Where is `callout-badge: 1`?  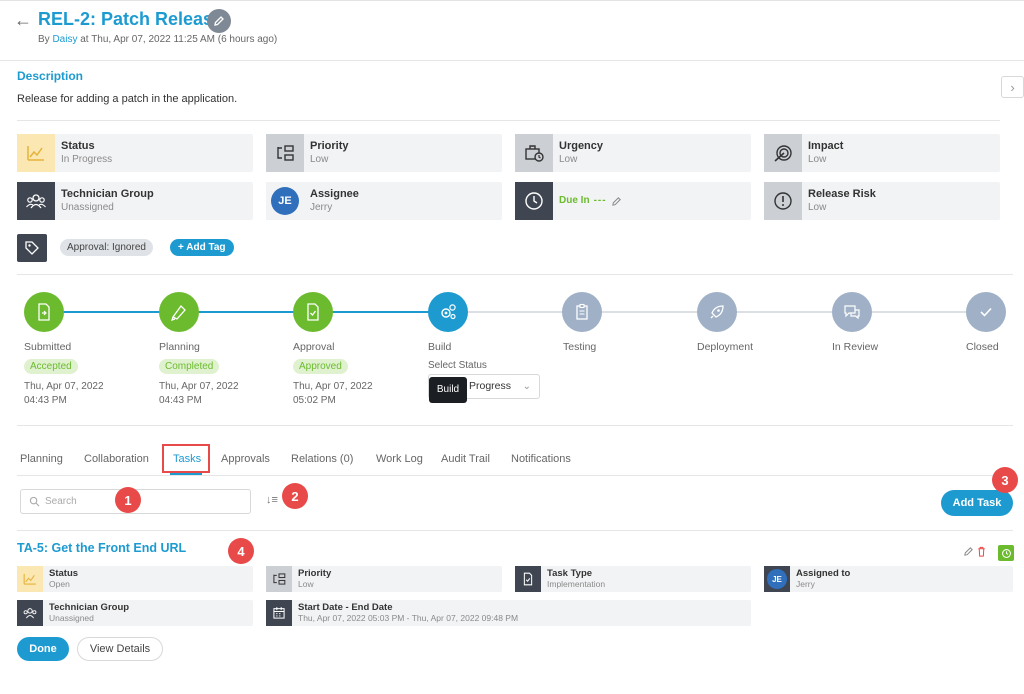 callout-badge: 1 is located at coordinates (128, 500).